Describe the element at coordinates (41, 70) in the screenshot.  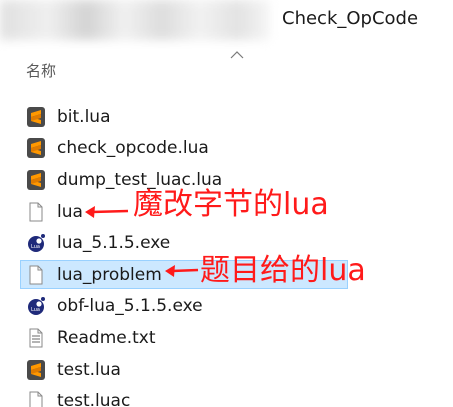
I see `column-header-name: 名称` at that location.